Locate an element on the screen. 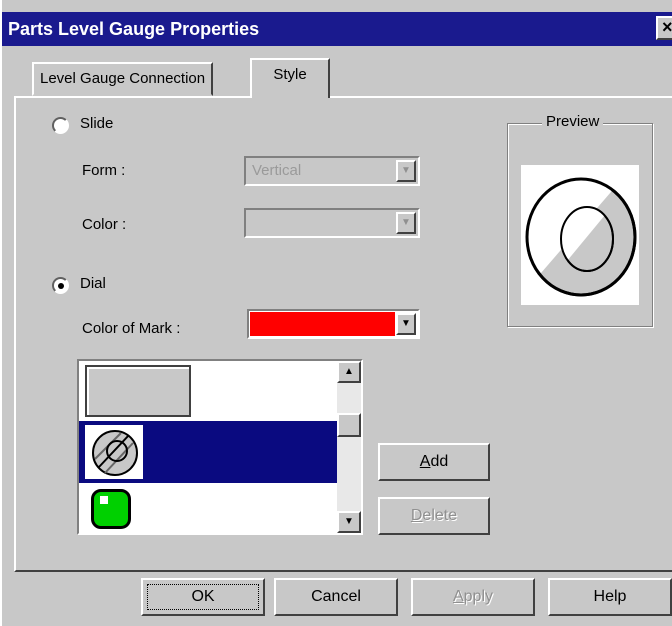 This screenshot has width=672, height=626. dial-label: Dial is located at coordinates (93, 283).